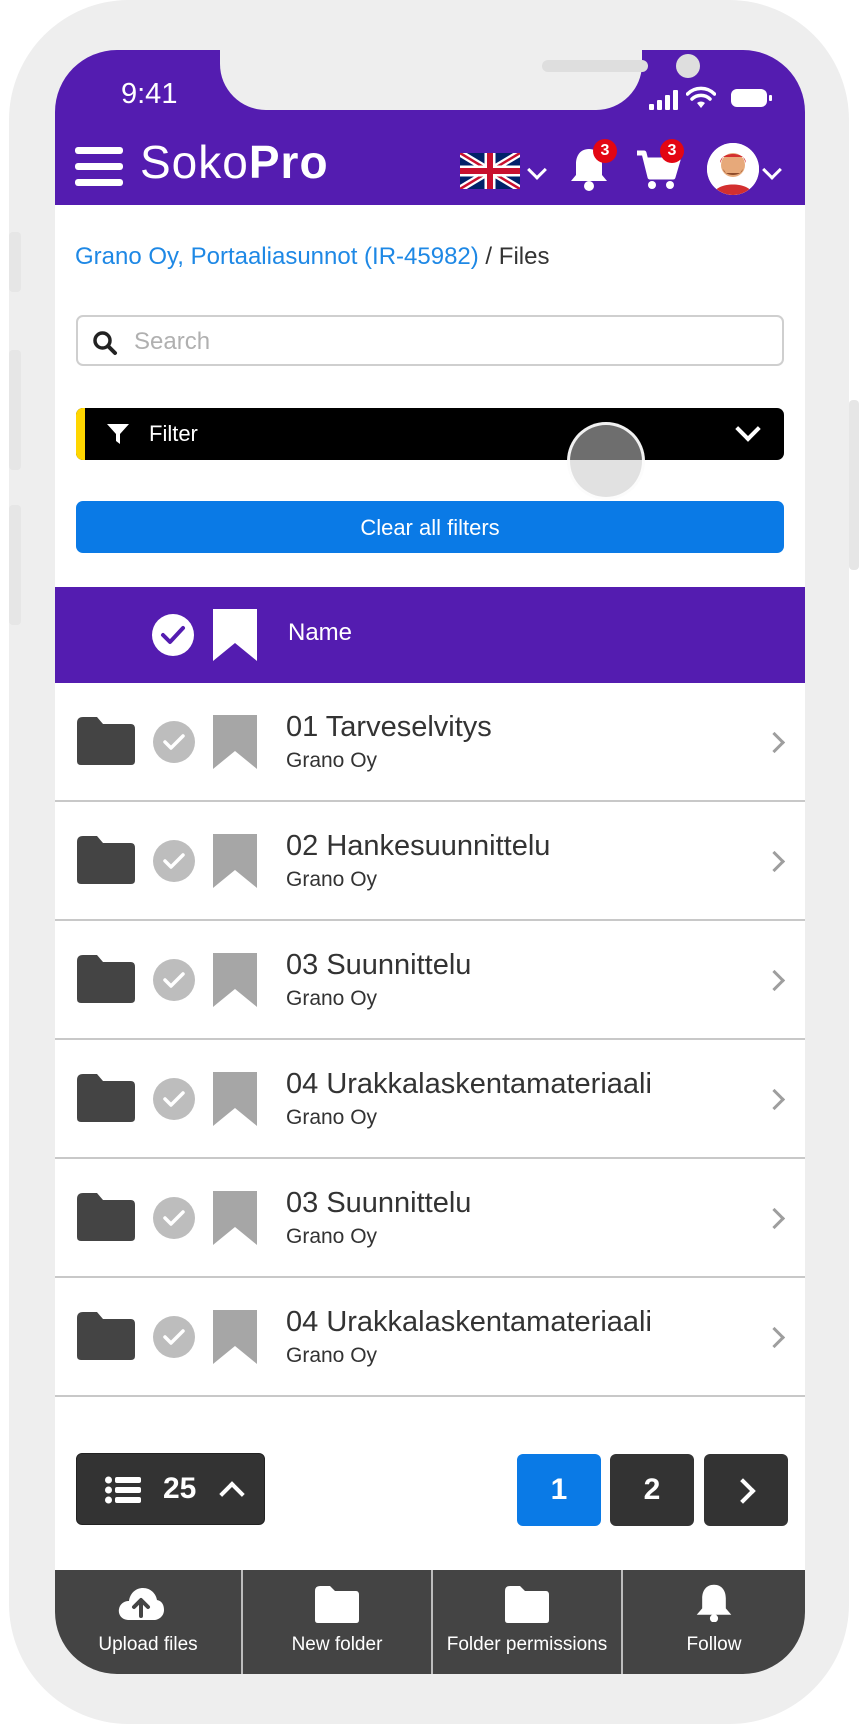 The image size is (859, 1724). I want to click on mute-switch, so click(15, 262).